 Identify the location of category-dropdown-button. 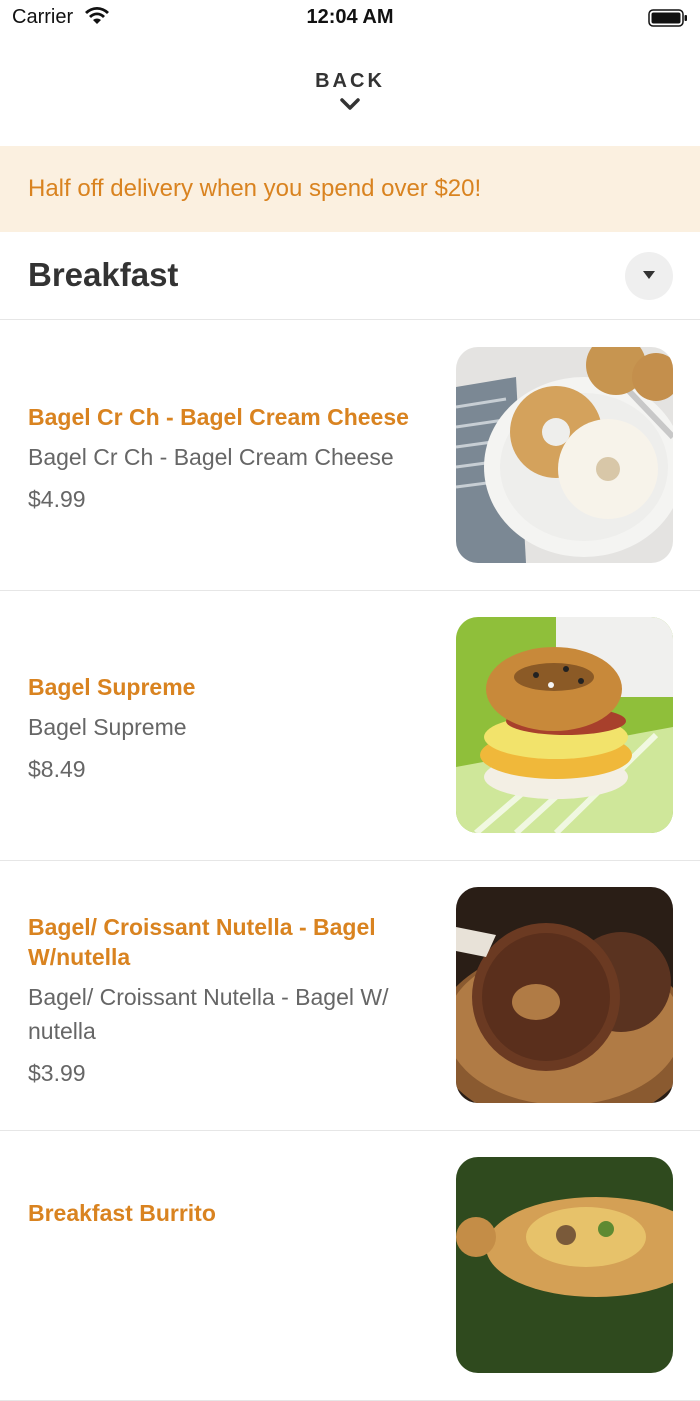
(649, 276).